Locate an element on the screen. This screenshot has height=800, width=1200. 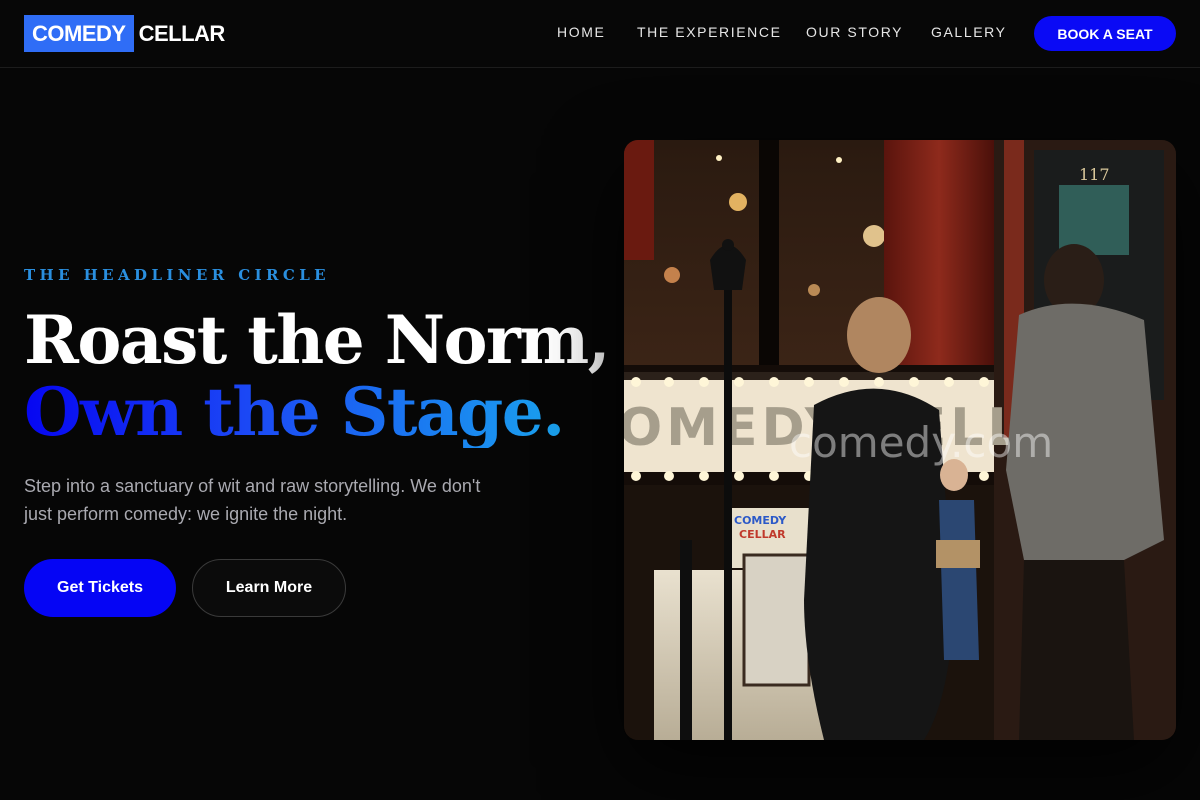
poster-text-top: COMEDY is located at coordinates (760, 520).